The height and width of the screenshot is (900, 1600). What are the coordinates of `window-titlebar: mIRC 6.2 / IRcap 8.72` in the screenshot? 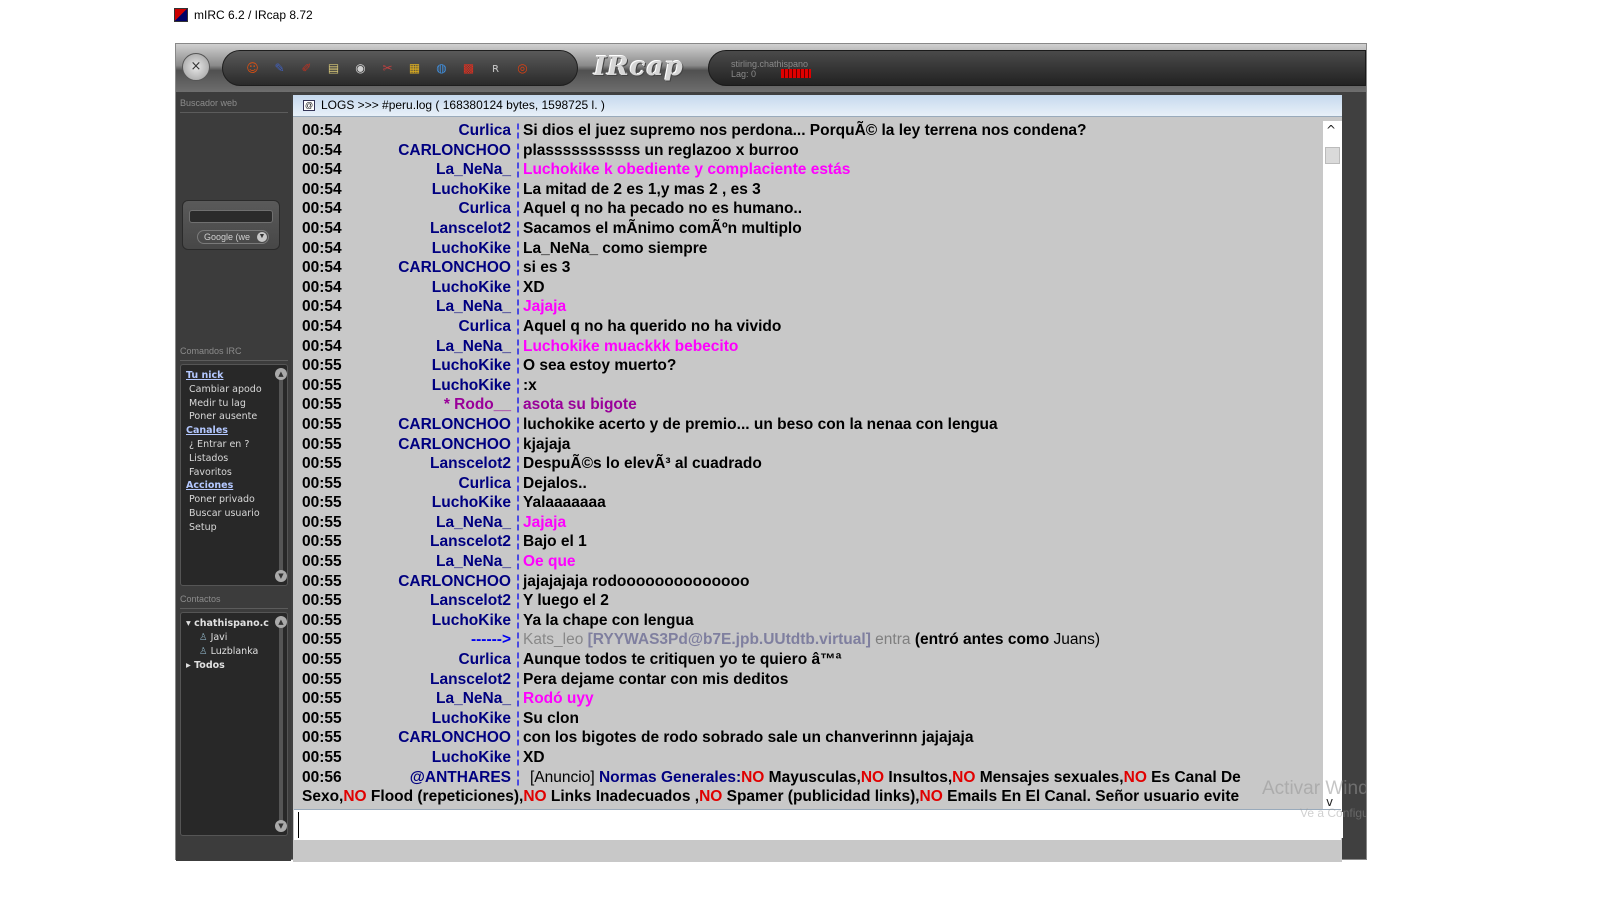 It's located at (243, 15).